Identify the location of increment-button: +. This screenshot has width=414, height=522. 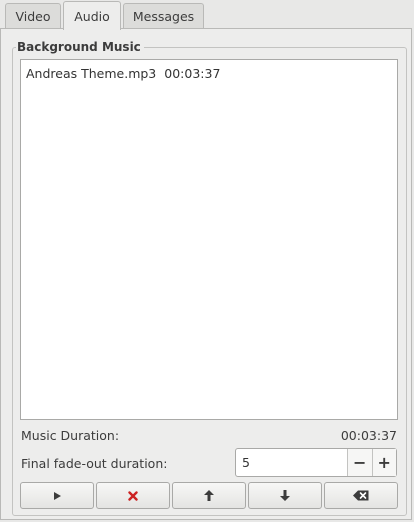
(383, 462).